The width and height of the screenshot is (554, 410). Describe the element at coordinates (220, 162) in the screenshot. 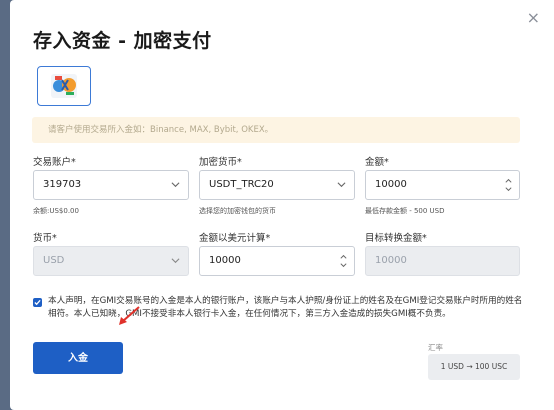

I see `crypto-label: 加密货币*` at that location.